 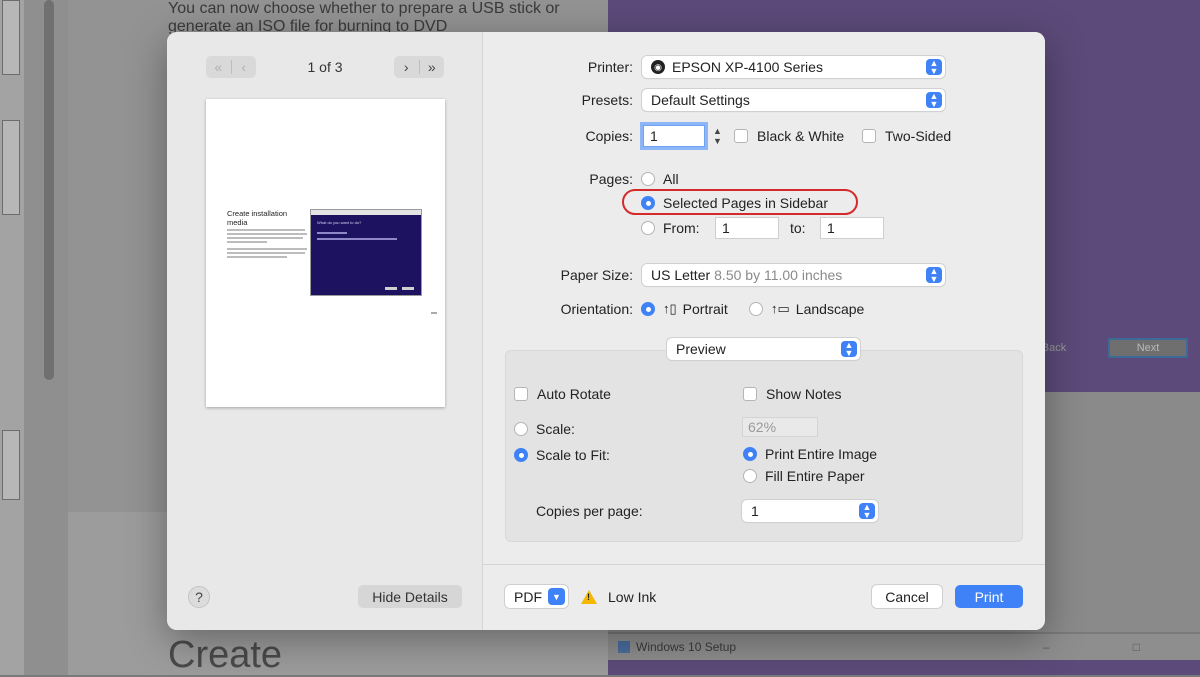 I want to click on nav-back-group: « ‹, so click(x=231, y=67).